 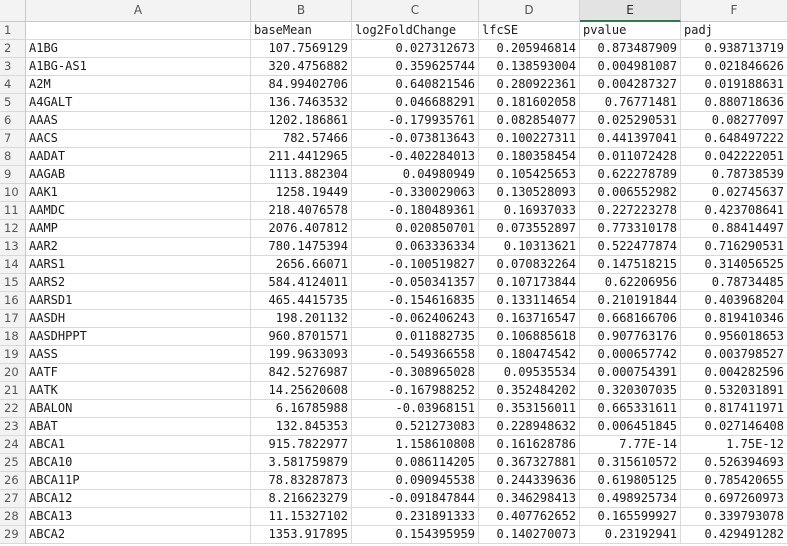 What do you see at coordinates (630, 247) in the screenshot?
I see `cell-e13: 0.522477874` at bounding box center [630, 247].